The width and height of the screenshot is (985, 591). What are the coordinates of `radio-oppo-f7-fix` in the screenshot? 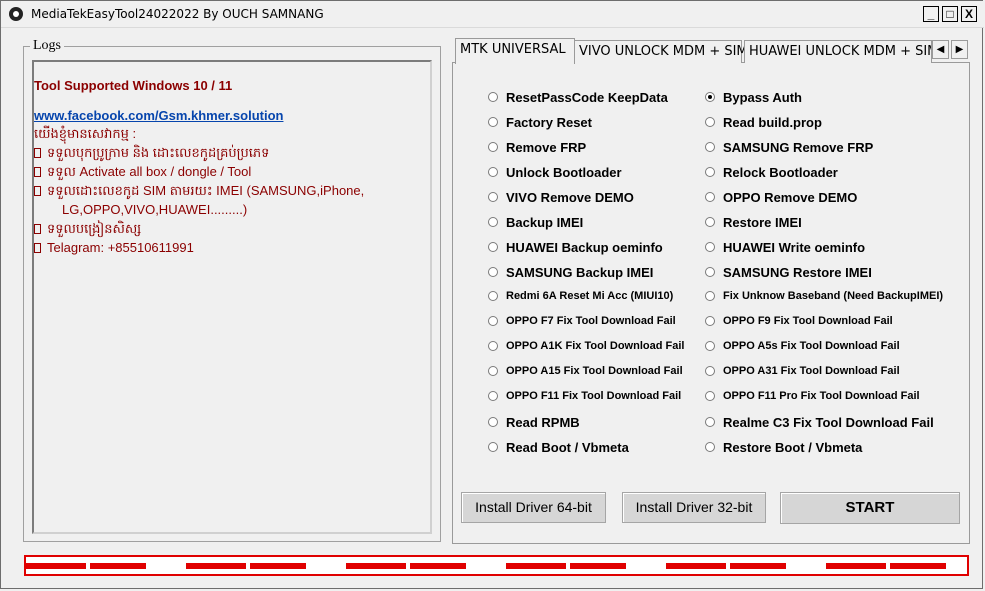 It's located at (493, 321).